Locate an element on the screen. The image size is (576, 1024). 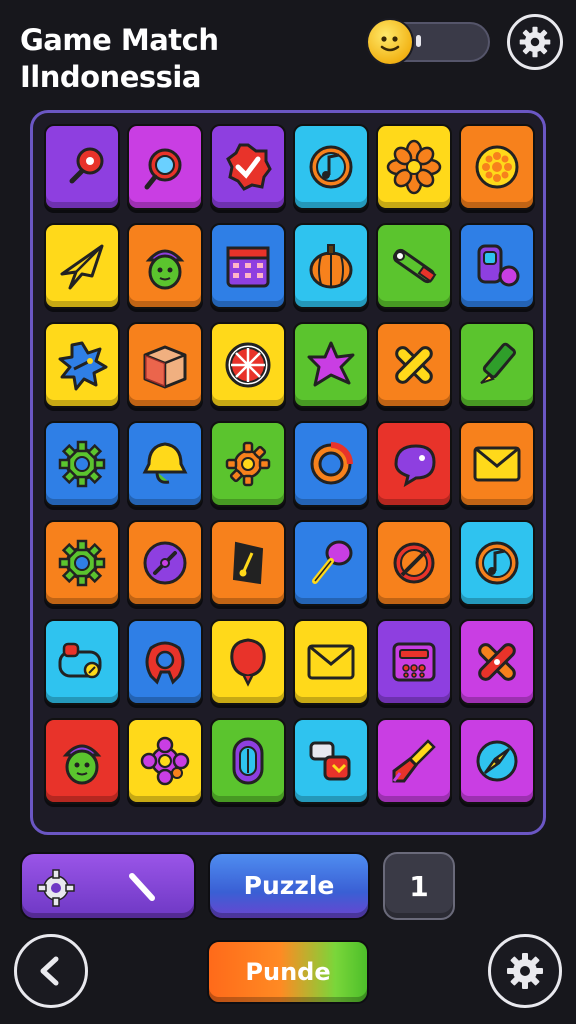
tile-r6-c4 is located at coordinates (331, 662).